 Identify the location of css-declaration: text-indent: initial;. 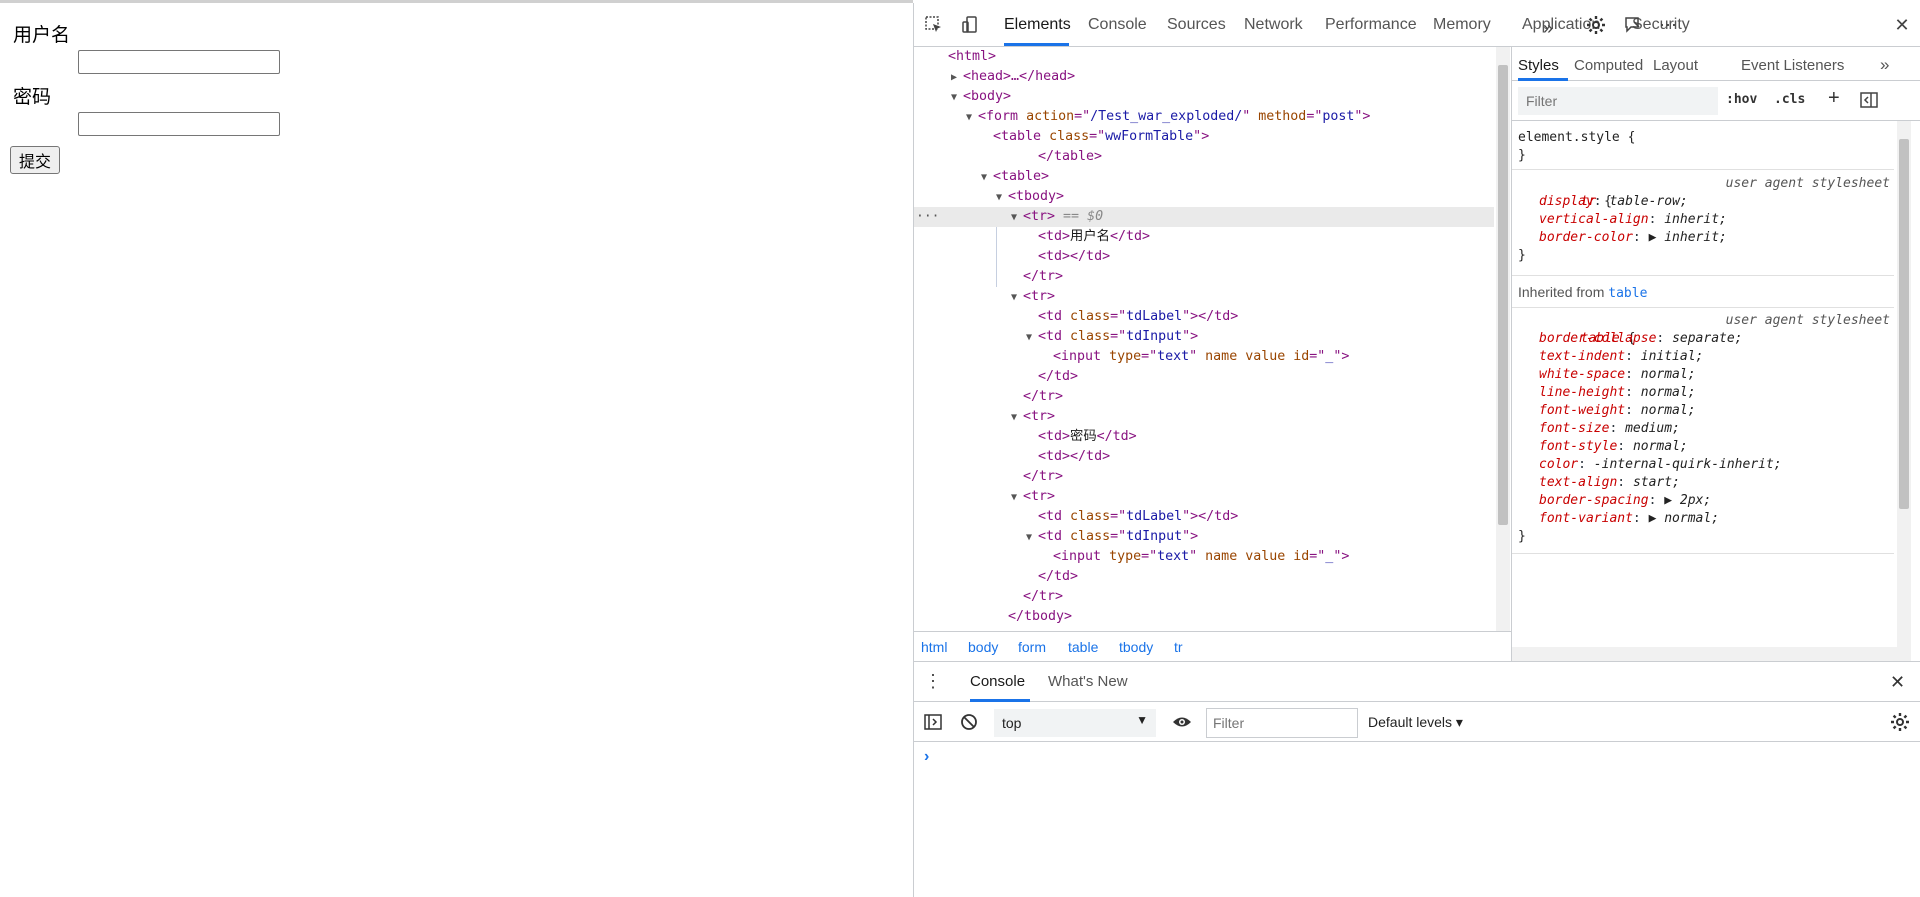
(1703, 357).